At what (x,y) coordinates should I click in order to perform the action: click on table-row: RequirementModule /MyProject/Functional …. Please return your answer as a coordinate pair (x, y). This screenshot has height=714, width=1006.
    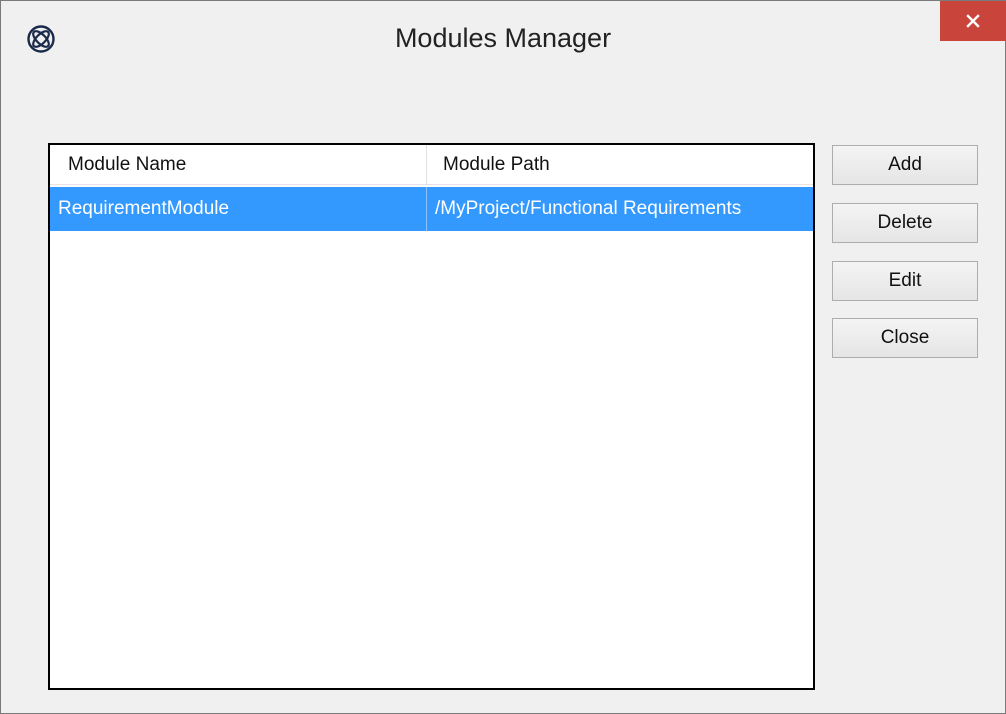
    Looking at the image, I should click on (431, 209).